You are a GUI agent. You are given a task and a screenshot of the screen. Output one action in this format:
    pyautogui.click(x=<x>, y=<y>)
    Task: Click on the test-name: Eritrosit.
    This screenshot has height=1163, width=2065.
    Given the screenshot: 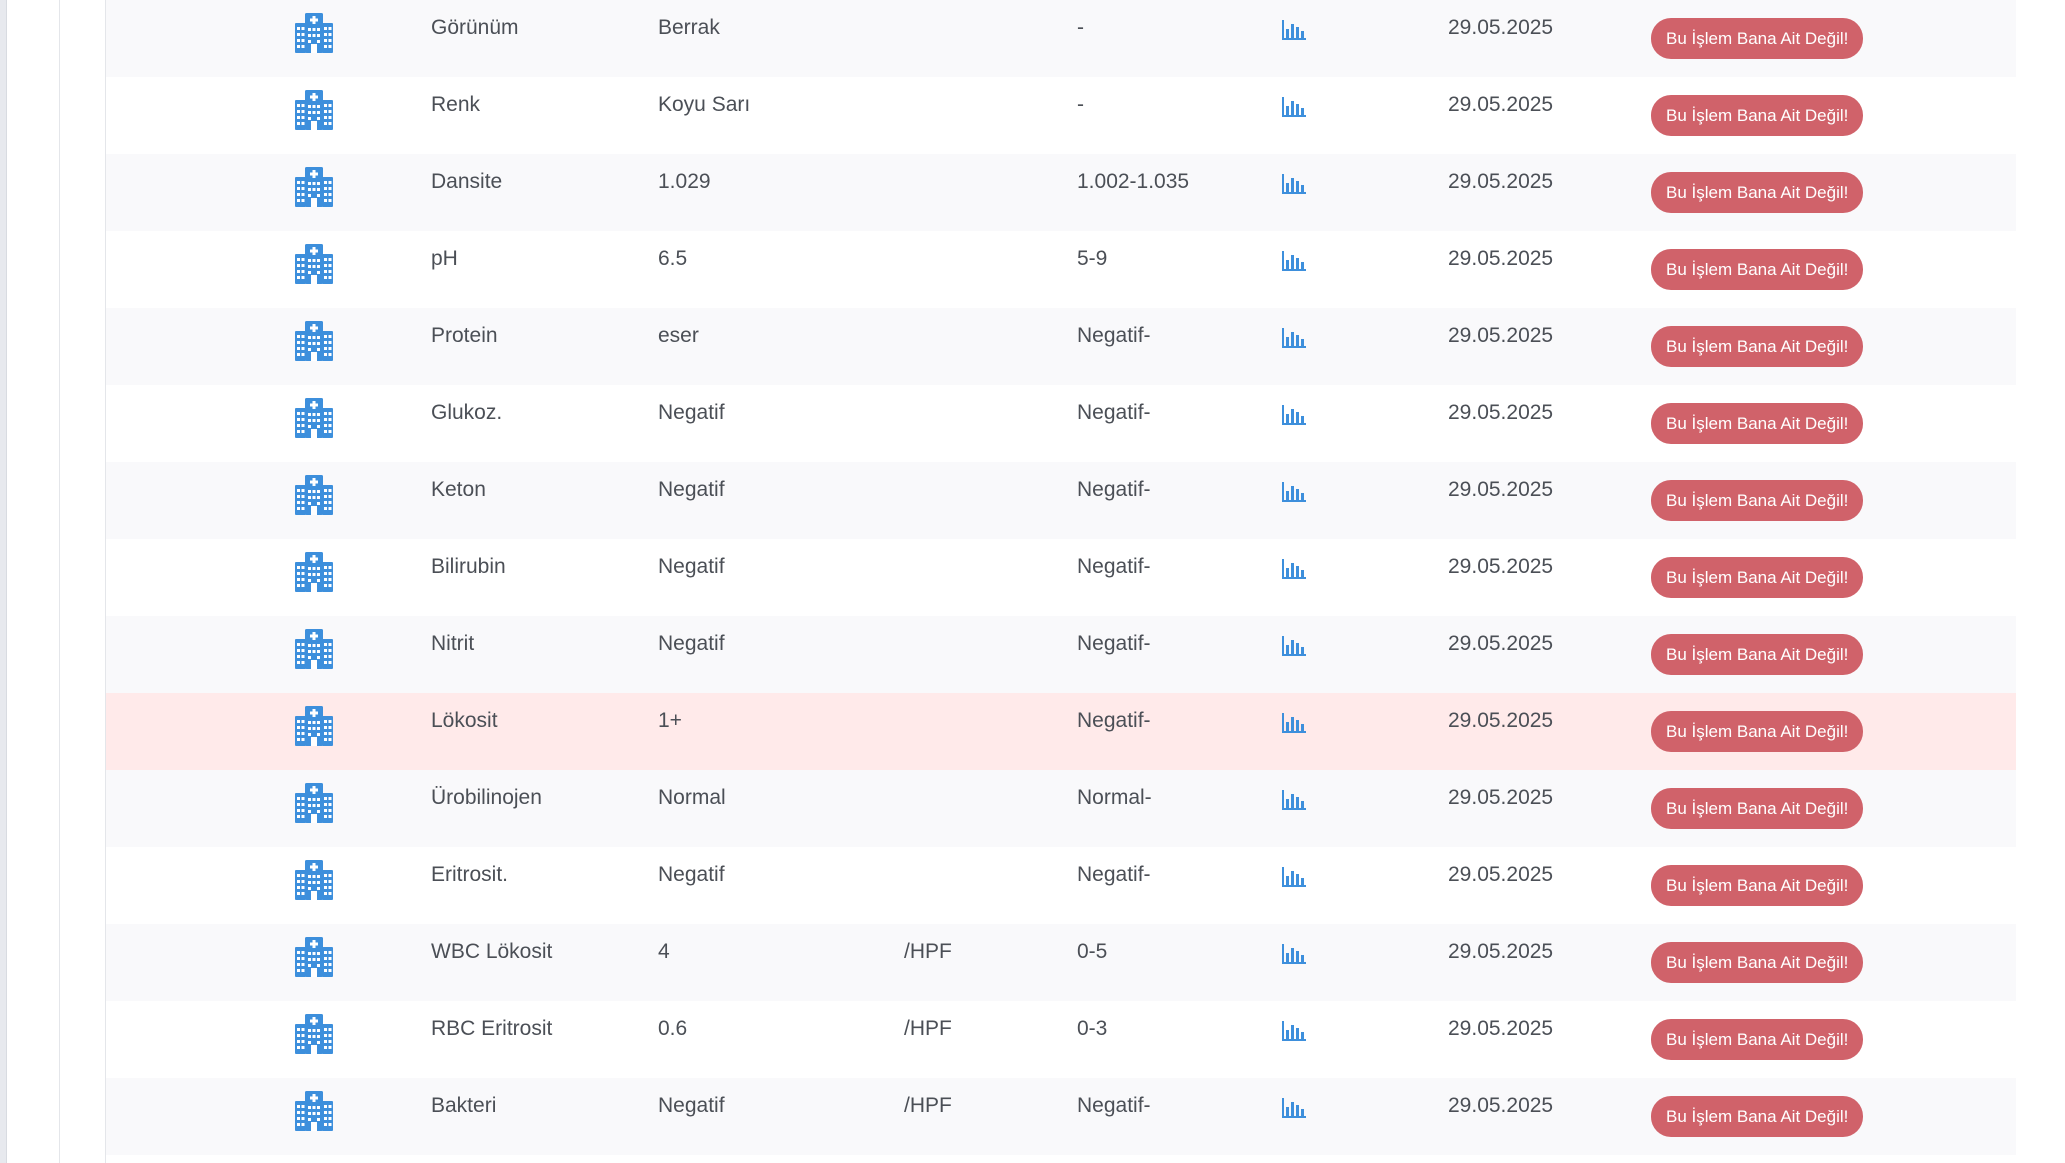 What is the action you would take?
    pyautogui.click(x=470, y=874)
    